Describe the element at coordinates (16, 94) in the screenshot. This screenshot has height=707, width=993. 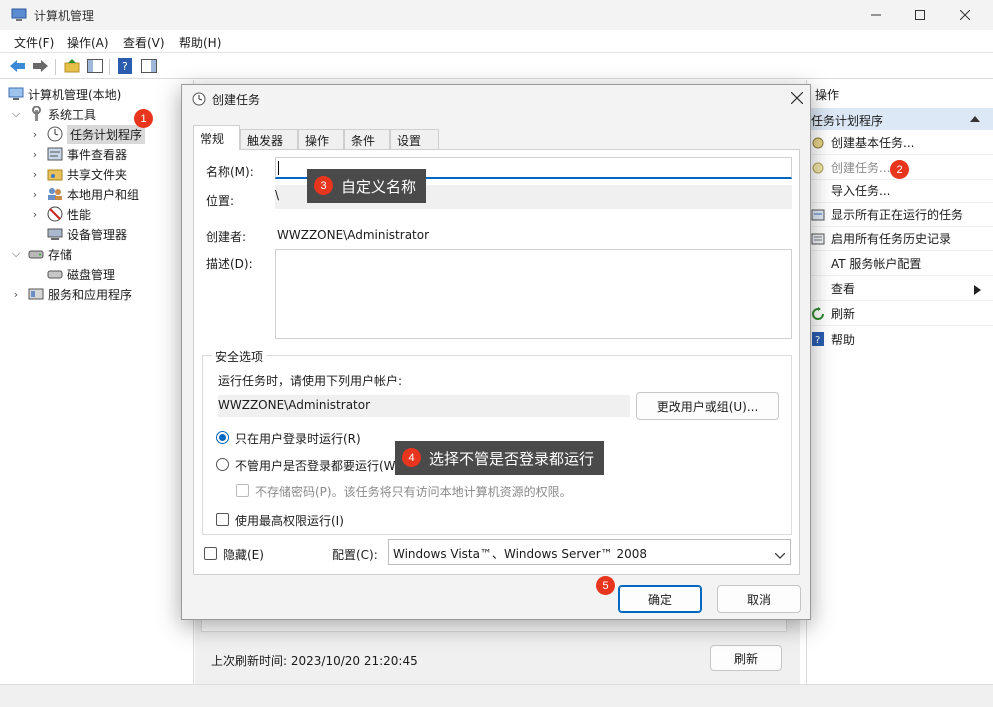
I see `computer-icon` at that location.